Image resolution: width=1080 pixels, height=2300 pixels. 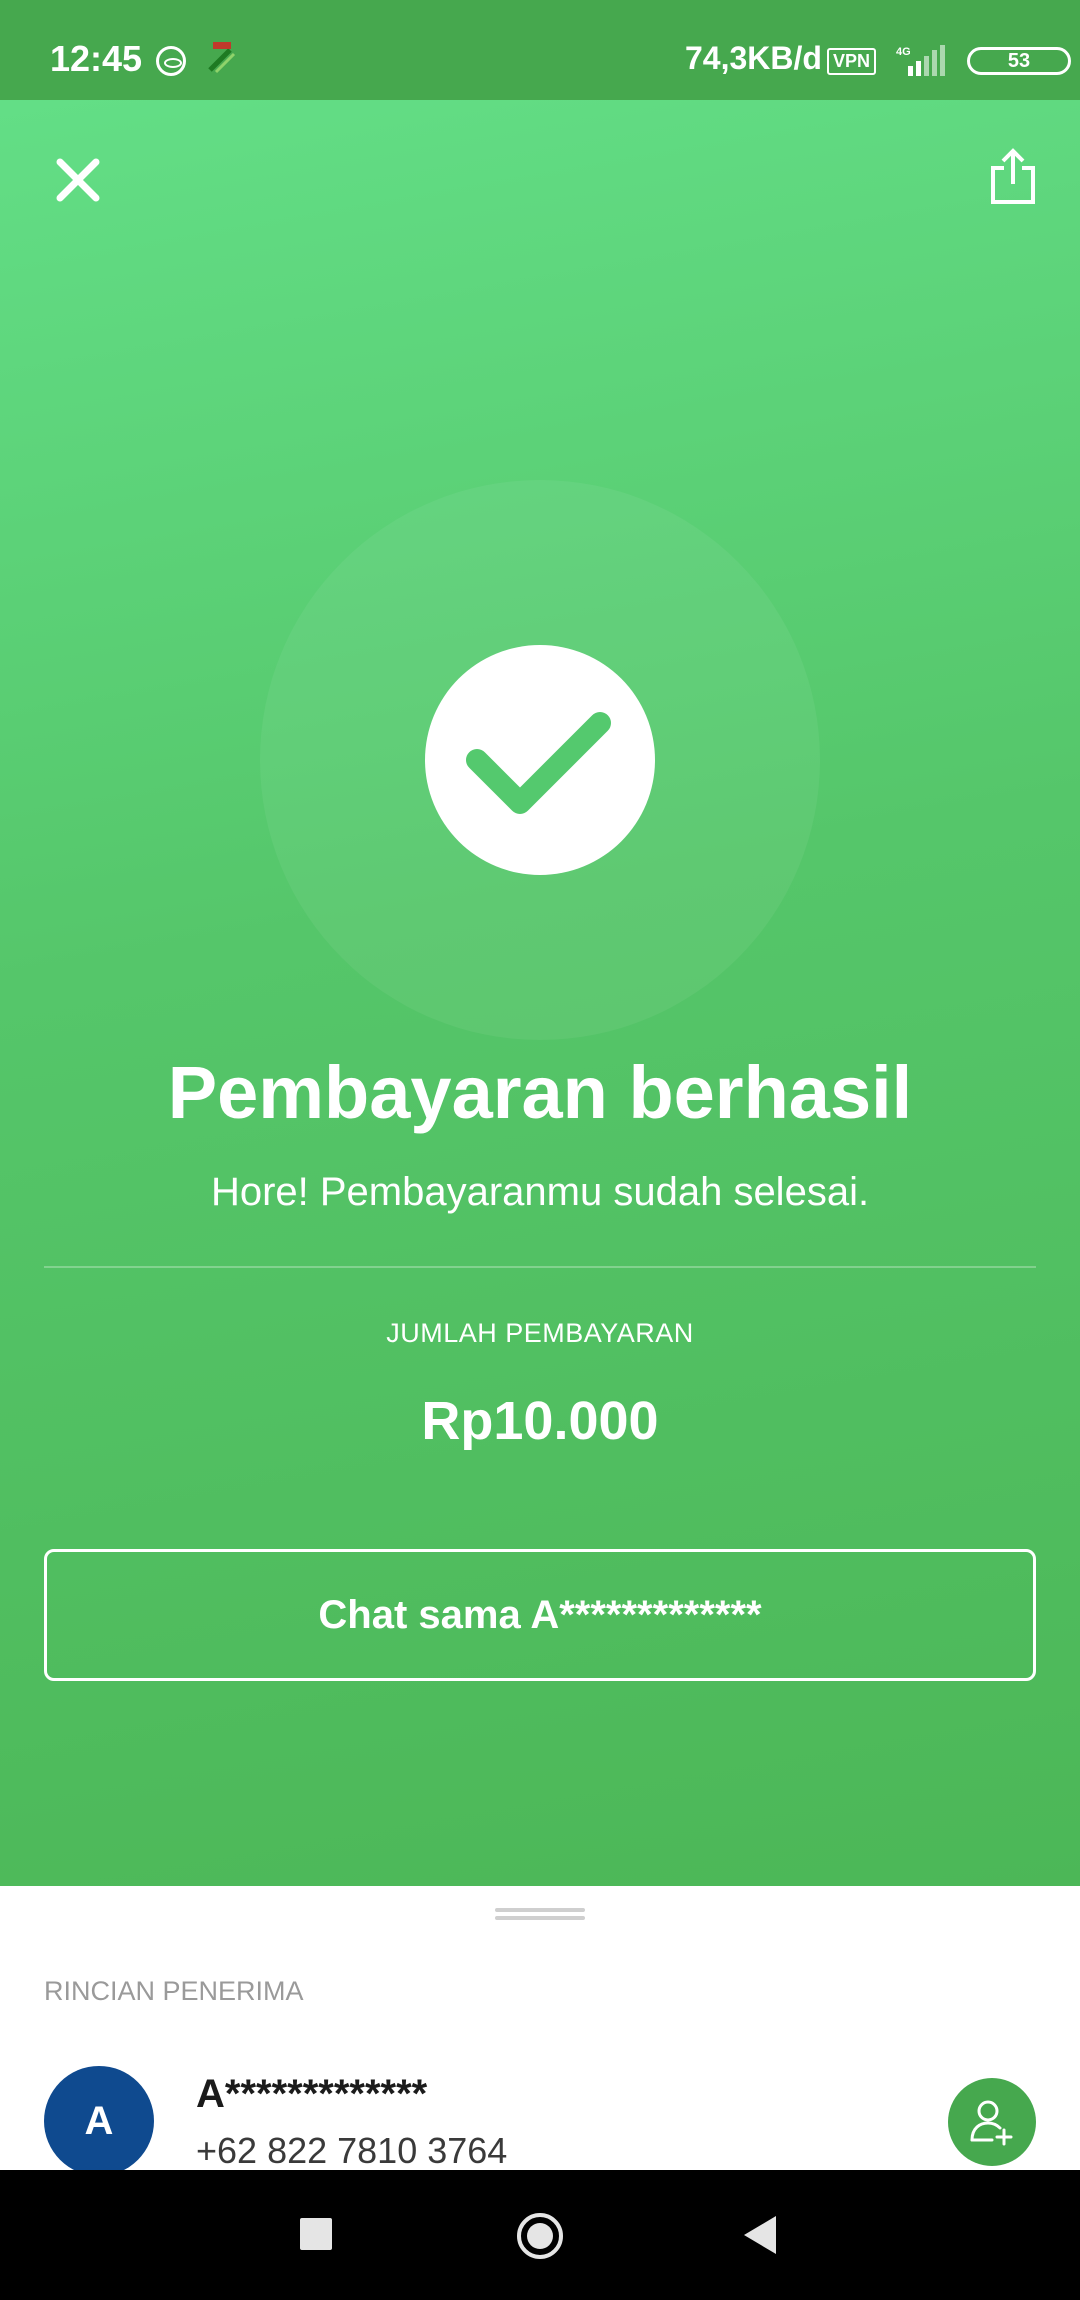 I want to click on recents-icon, so click(x=316, y=2234).